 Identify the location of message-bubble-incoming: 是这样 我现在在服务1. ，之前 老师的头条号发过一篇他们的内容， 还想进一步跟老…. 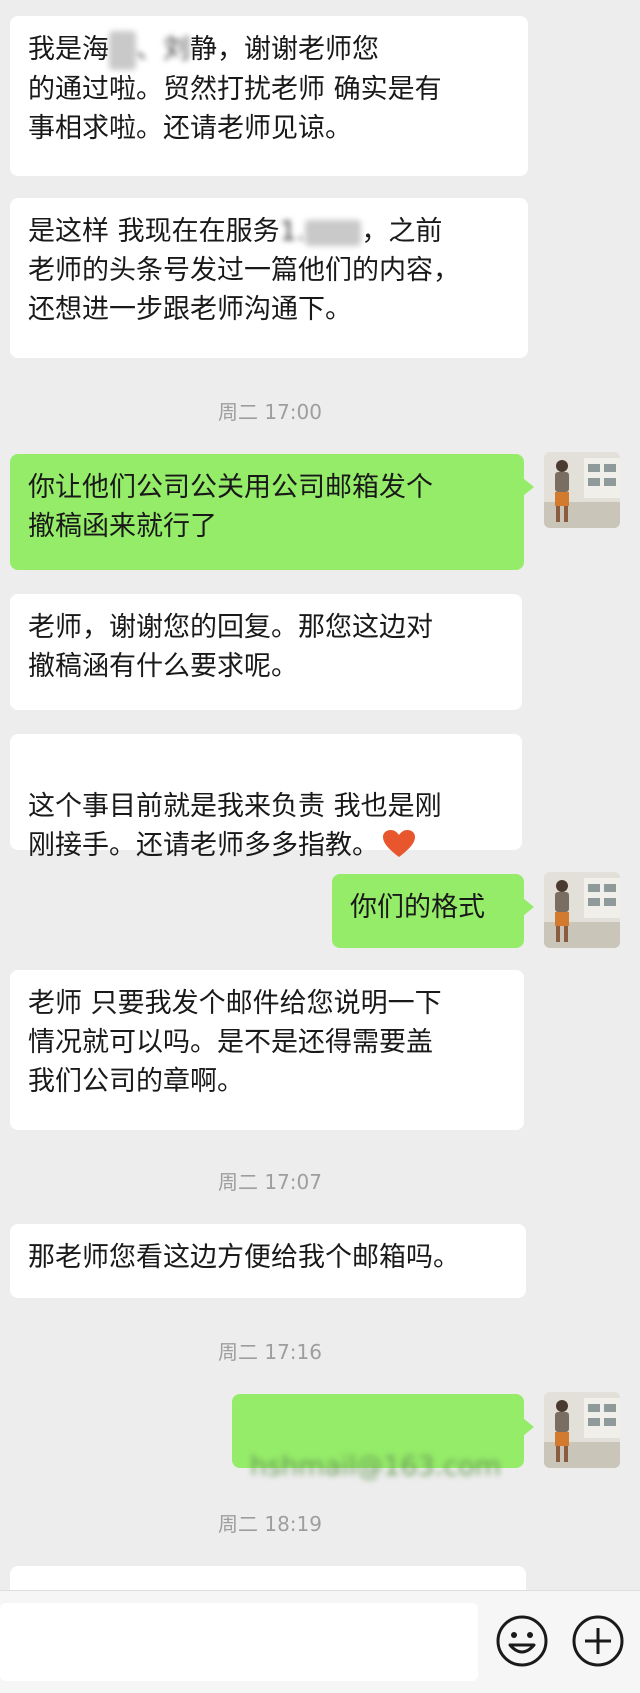
(269, 278).